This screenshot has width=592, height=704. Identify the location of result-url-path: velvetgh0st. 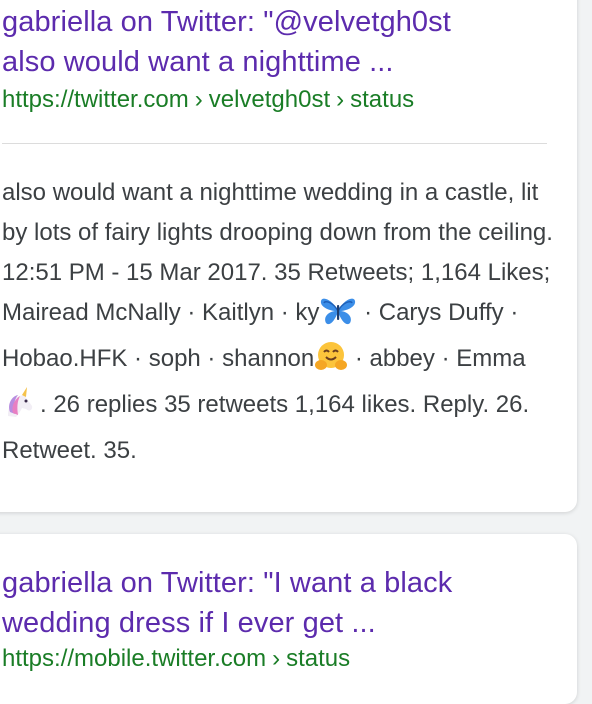
(269, 99).